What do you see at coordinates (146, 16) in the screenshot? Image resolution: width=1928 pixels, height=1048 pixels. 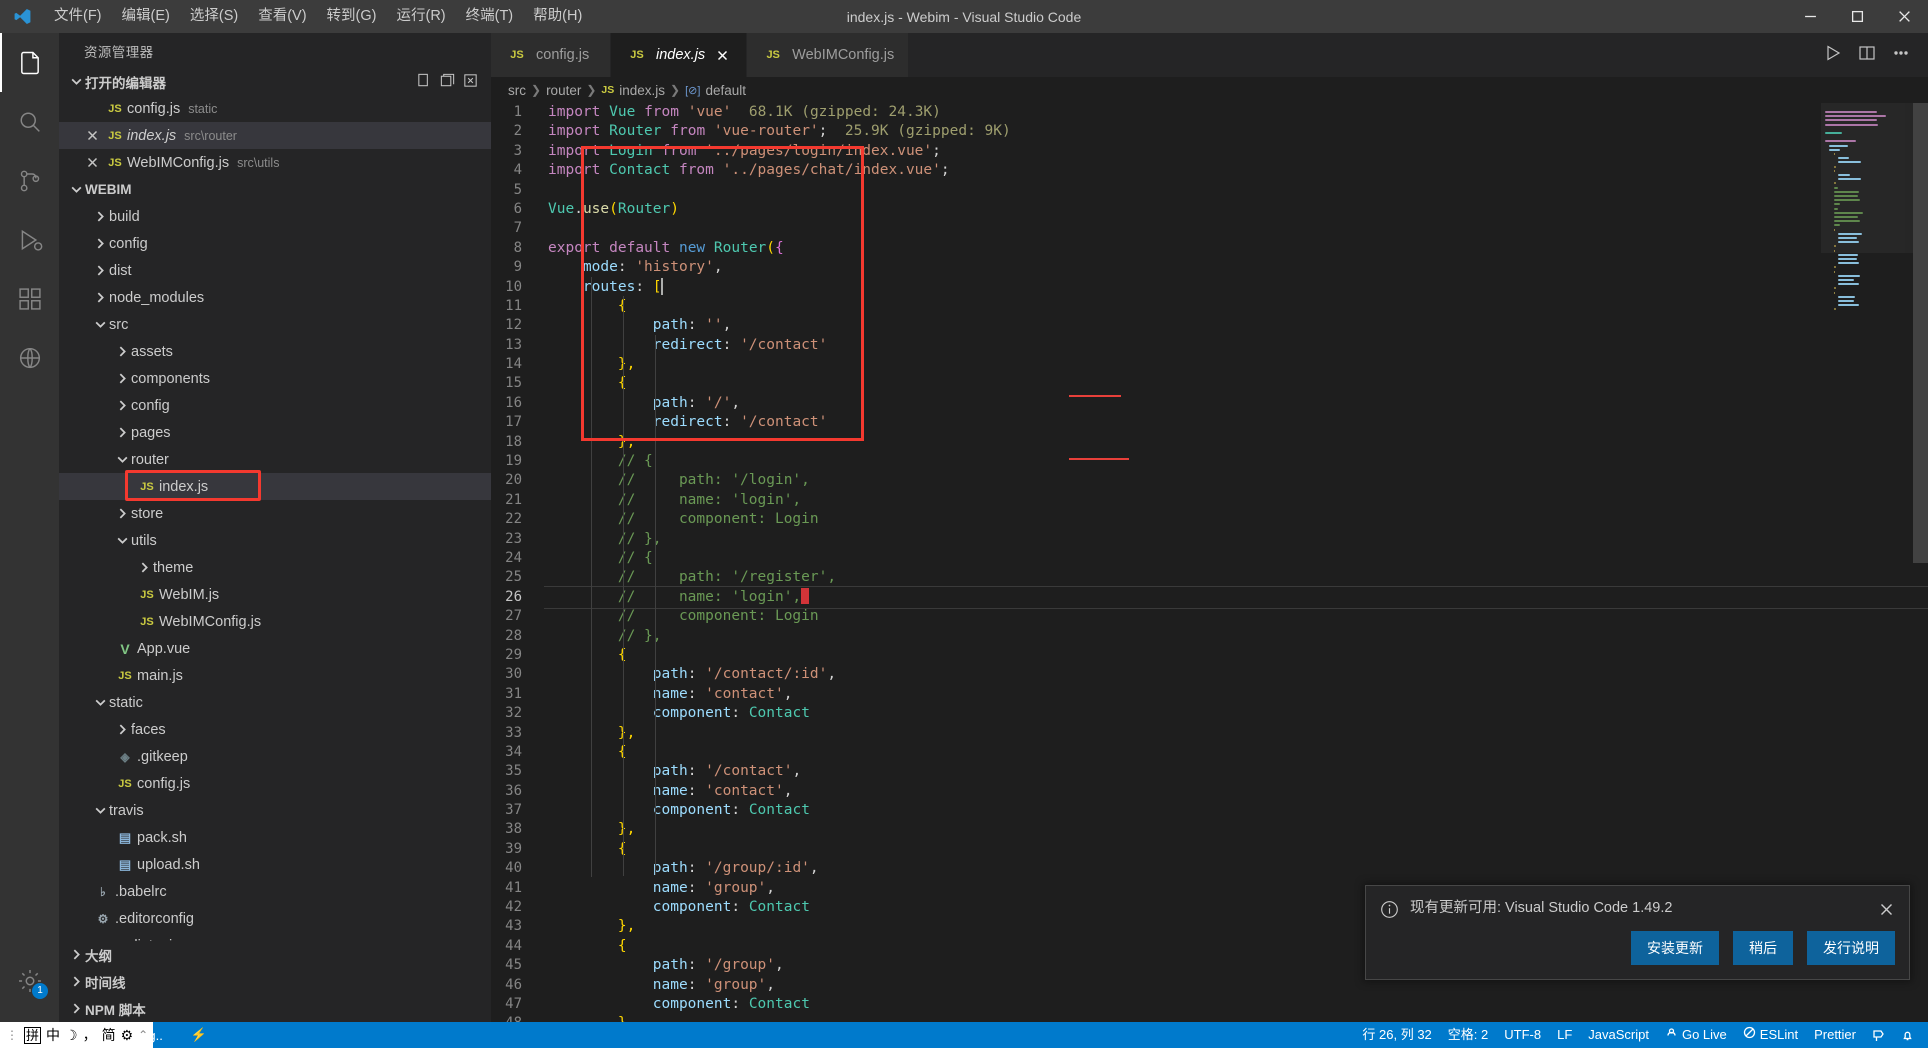 I see `menu-edit: 编辑(E)` at bounding box center [146, 16].